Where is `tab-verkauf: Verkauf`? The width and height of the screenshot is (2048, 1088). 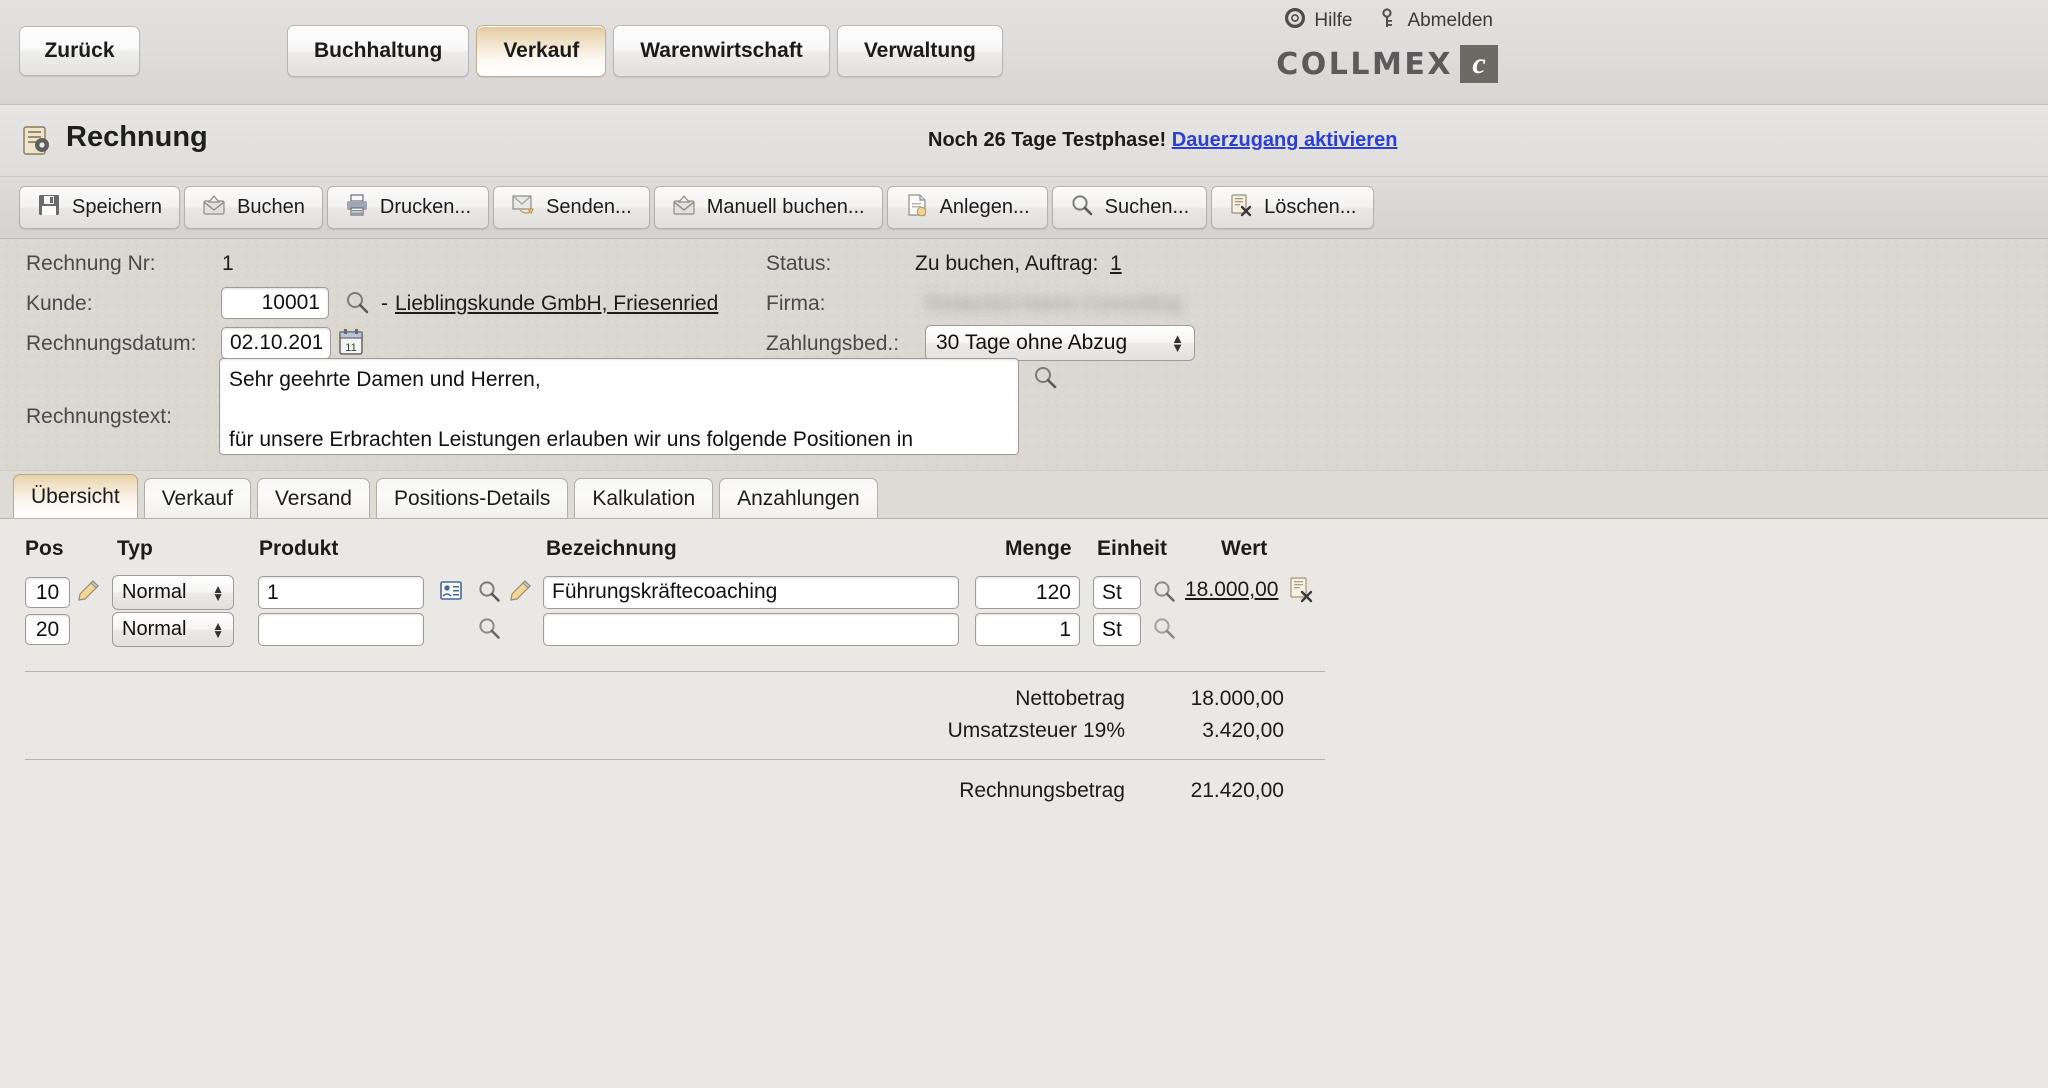 tab-verkauf: Verkauf is located at coordinates (197, 498).